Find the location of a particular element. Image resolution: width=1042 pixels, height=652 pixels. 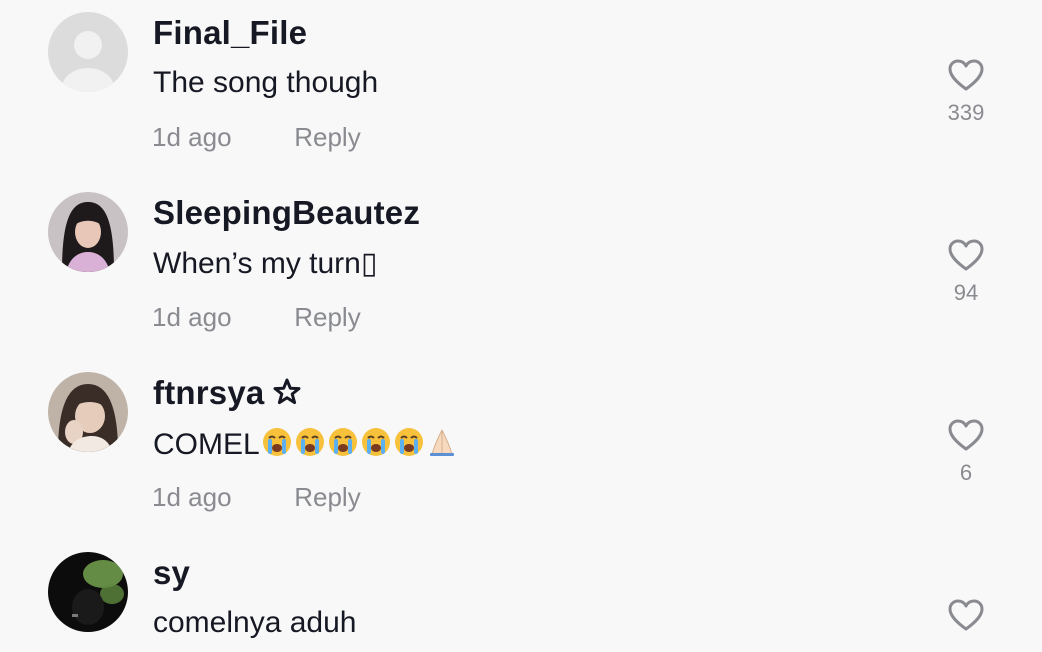

like-group: 339 is located at coordinates (966, 92).